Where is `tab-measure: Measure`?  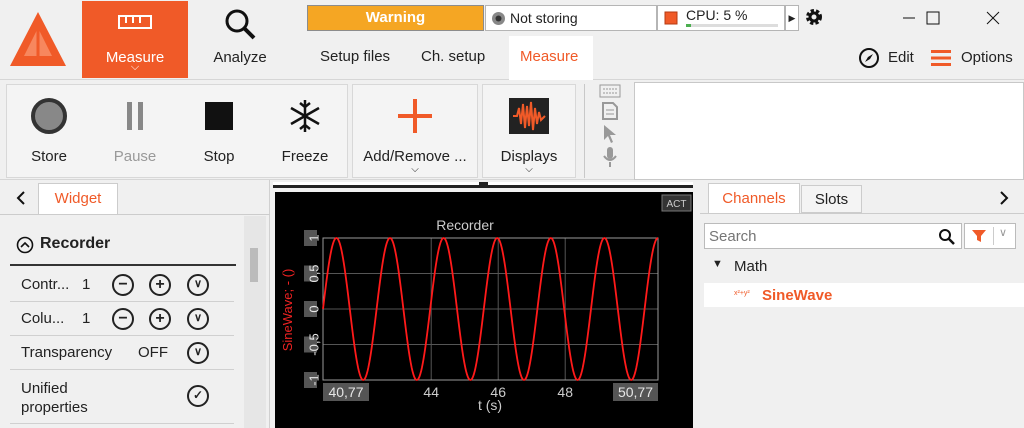
tab-measure: Measure is located at coordinates (549, 56).